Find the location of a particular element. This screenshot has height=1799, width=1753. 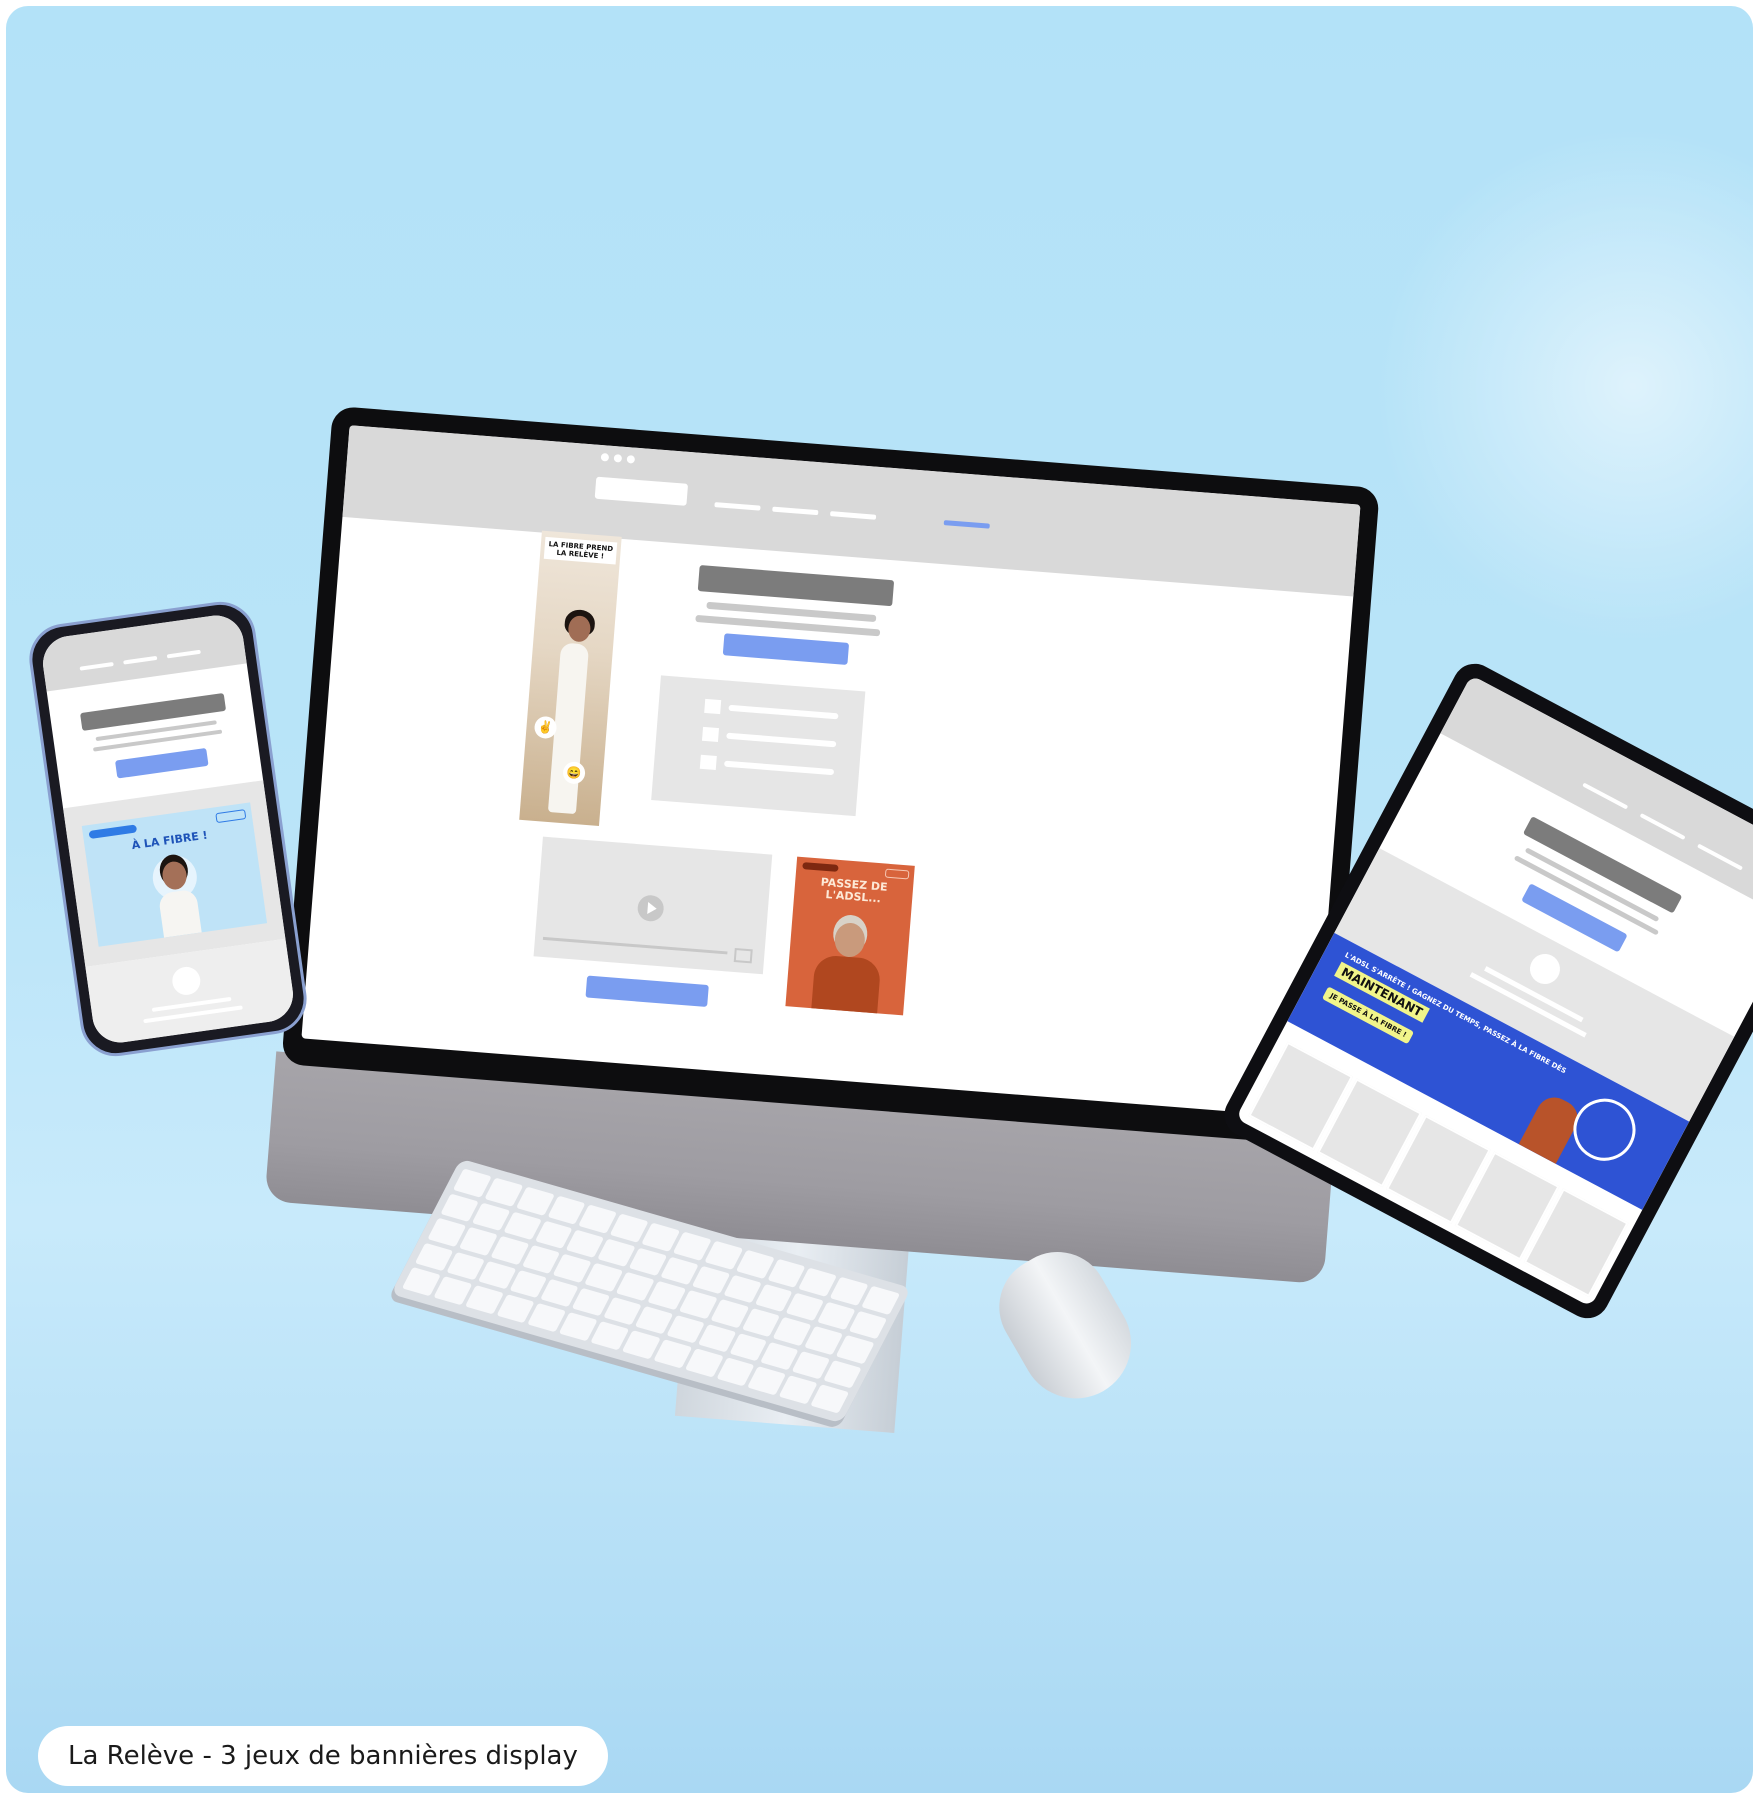

banner-heading: LA FIBRE PREND LA RELÈVE ! is located at coordinates (580, 550).